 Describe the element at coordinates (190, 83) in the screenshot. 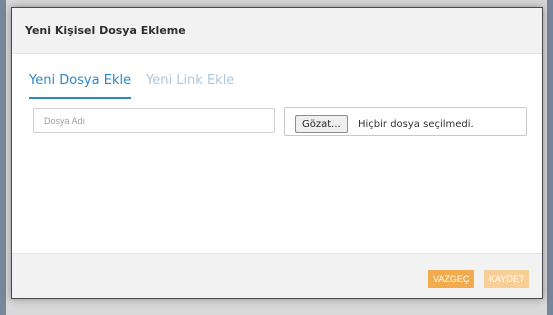

I see `tab-new-link: Yeni Link Ekle` at that location.